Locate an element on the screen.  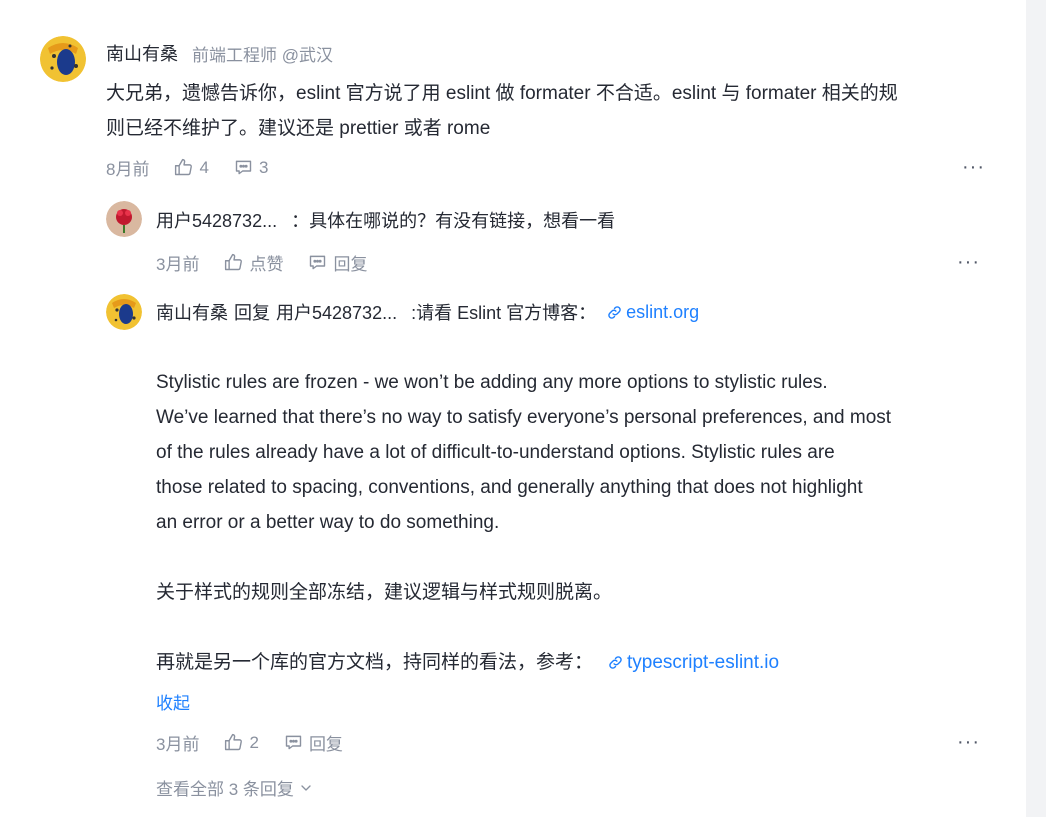
paragraph-text: 再就是另一个库的官方文档，持同样的看法，参考： is located at coordinates (375, 662).